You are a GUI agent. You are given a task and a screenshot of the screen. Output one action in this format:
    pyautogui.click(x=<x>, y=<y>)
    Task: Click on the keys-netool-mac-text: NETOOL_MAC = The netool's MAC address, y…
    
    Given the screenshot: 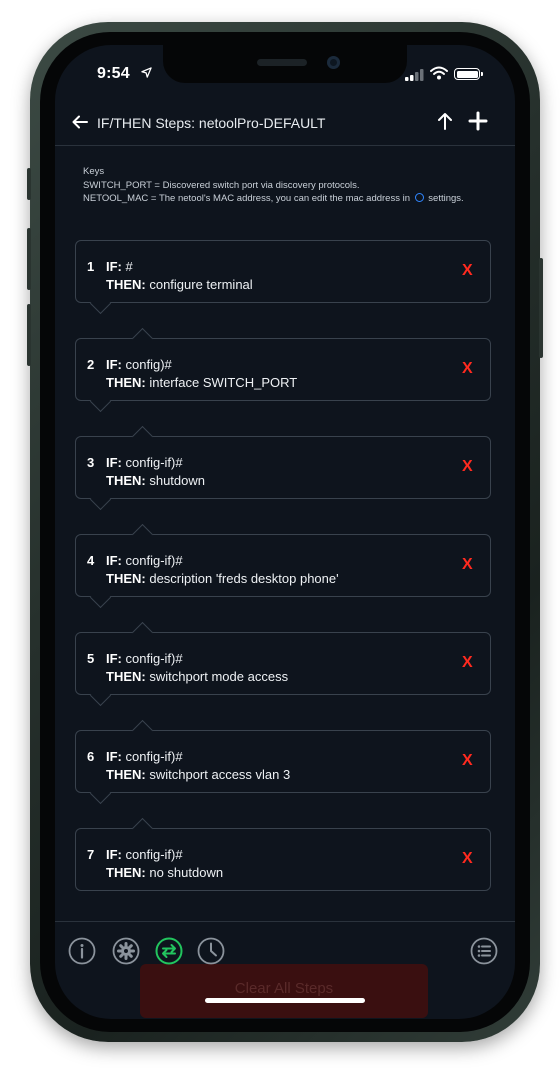 What is the action you would take?
    pyautogui.click(x=246, y=198)
    